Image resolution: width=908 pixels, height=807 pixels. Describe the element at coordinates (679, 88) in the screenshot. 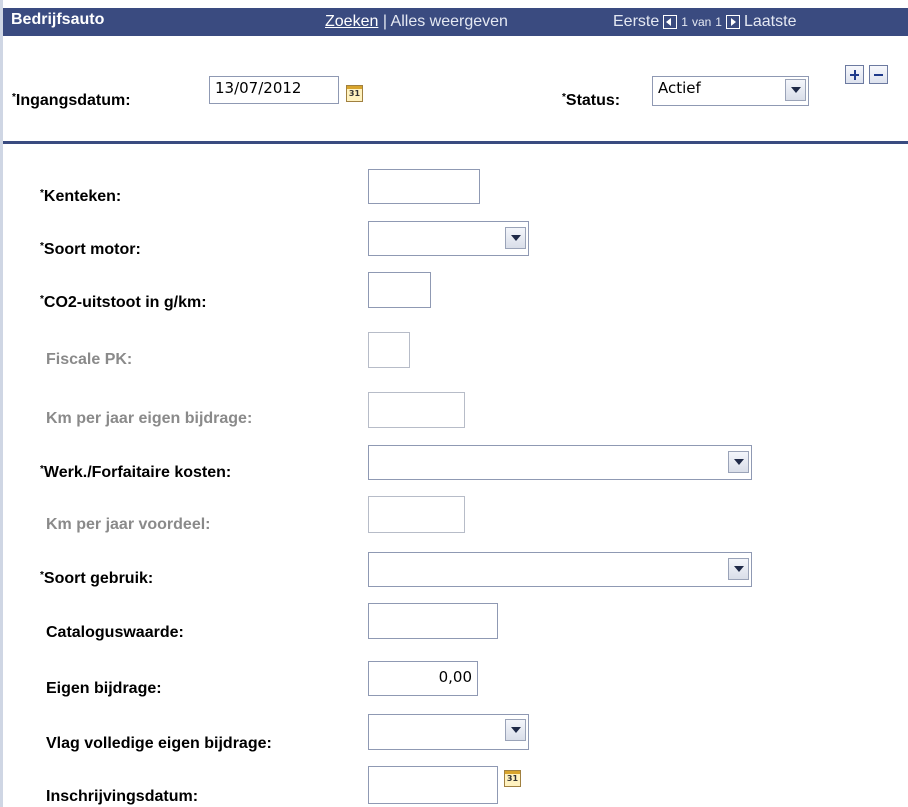

I see `status-value: Actief` at that location.